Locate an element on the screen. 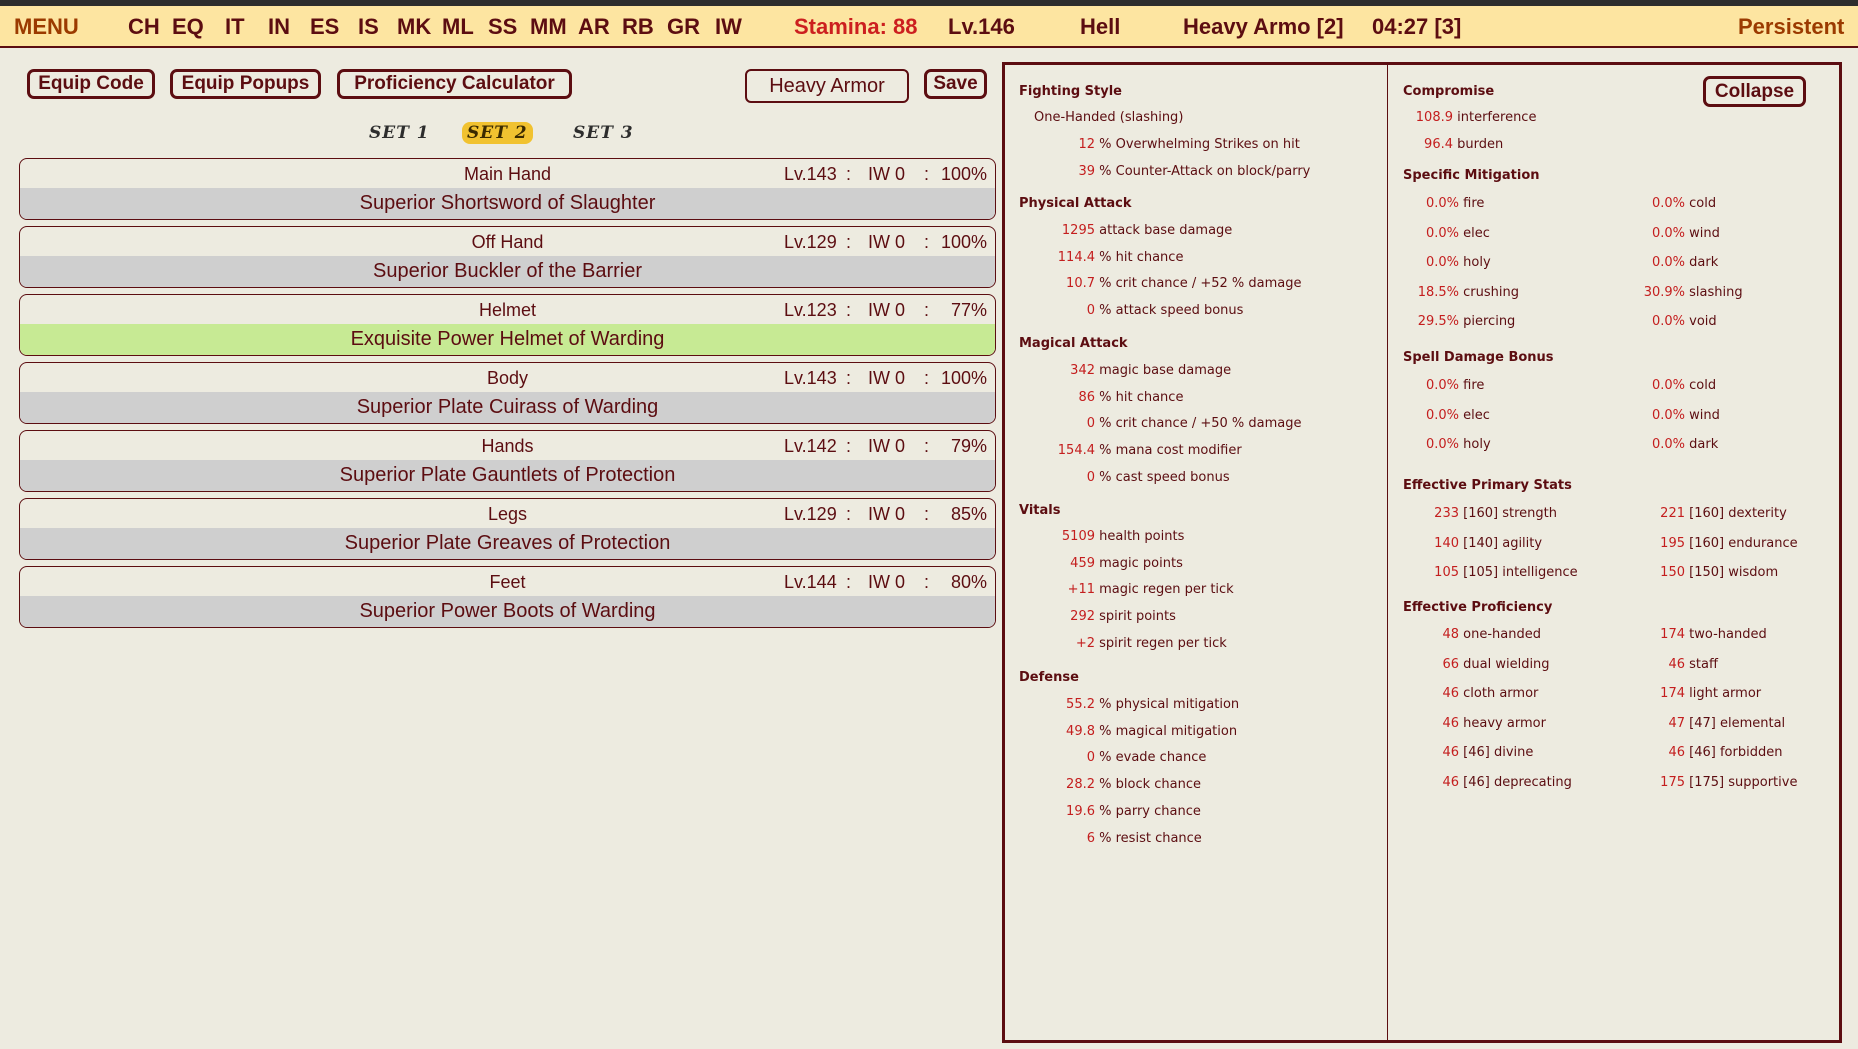 The image size is (1858, 1049). slot-item-name: Superior Shortsword of Slaughter is located at coordinates (507, 203).